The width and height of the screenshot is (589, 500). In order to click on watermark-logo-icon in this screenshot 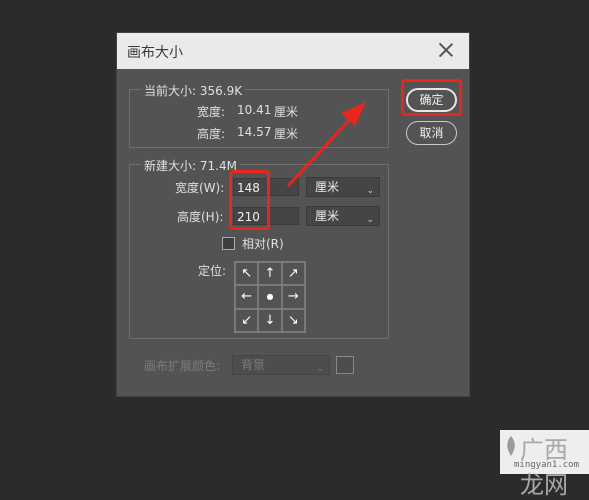, I will do `click(511, 446)`.